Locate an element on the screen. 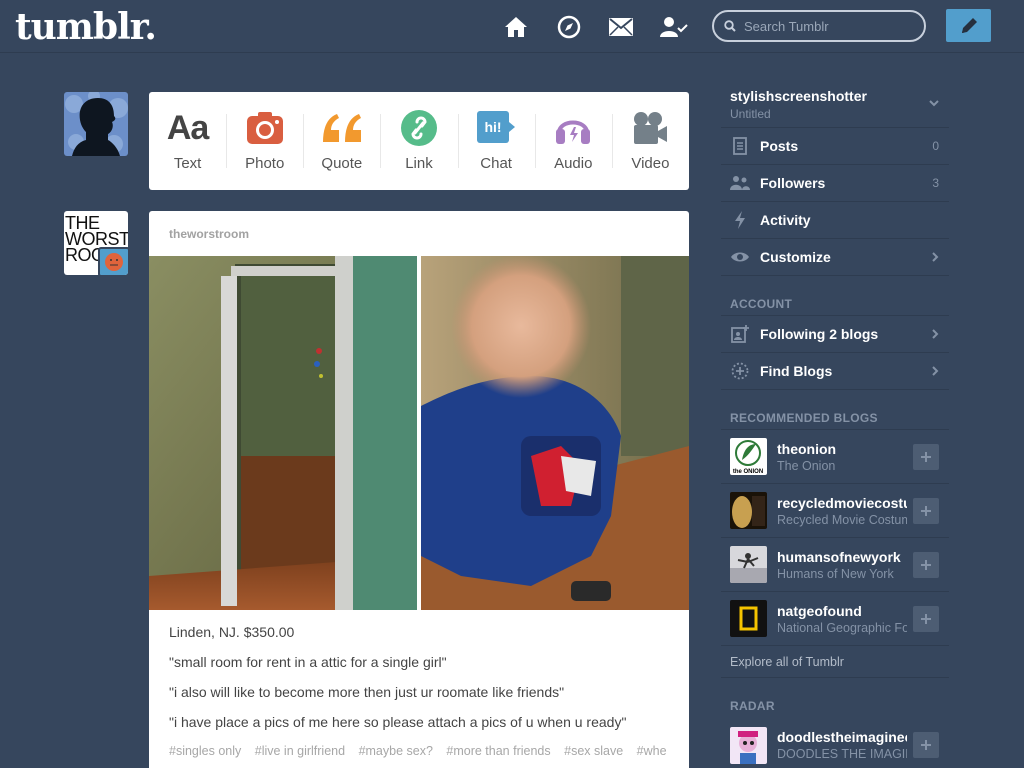  sidebar-item-activity: Activity is located at coordinates (835, 220).